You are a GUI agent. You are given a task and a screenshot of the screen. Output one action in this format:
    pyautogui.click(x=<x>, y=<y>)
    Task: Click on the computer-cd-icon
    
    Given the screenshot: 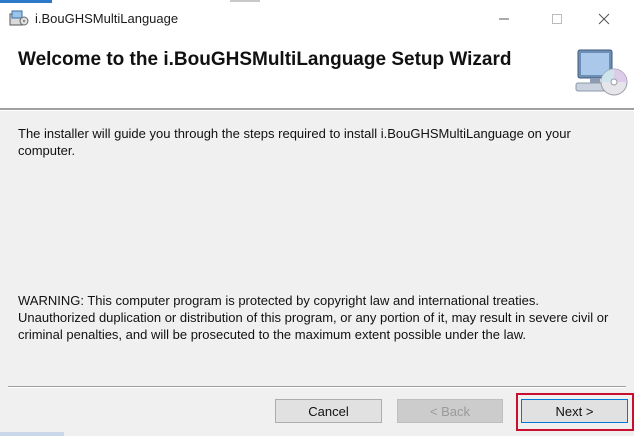 What is the action you would take?
    pyautogui.click(x=601, y=72)
    